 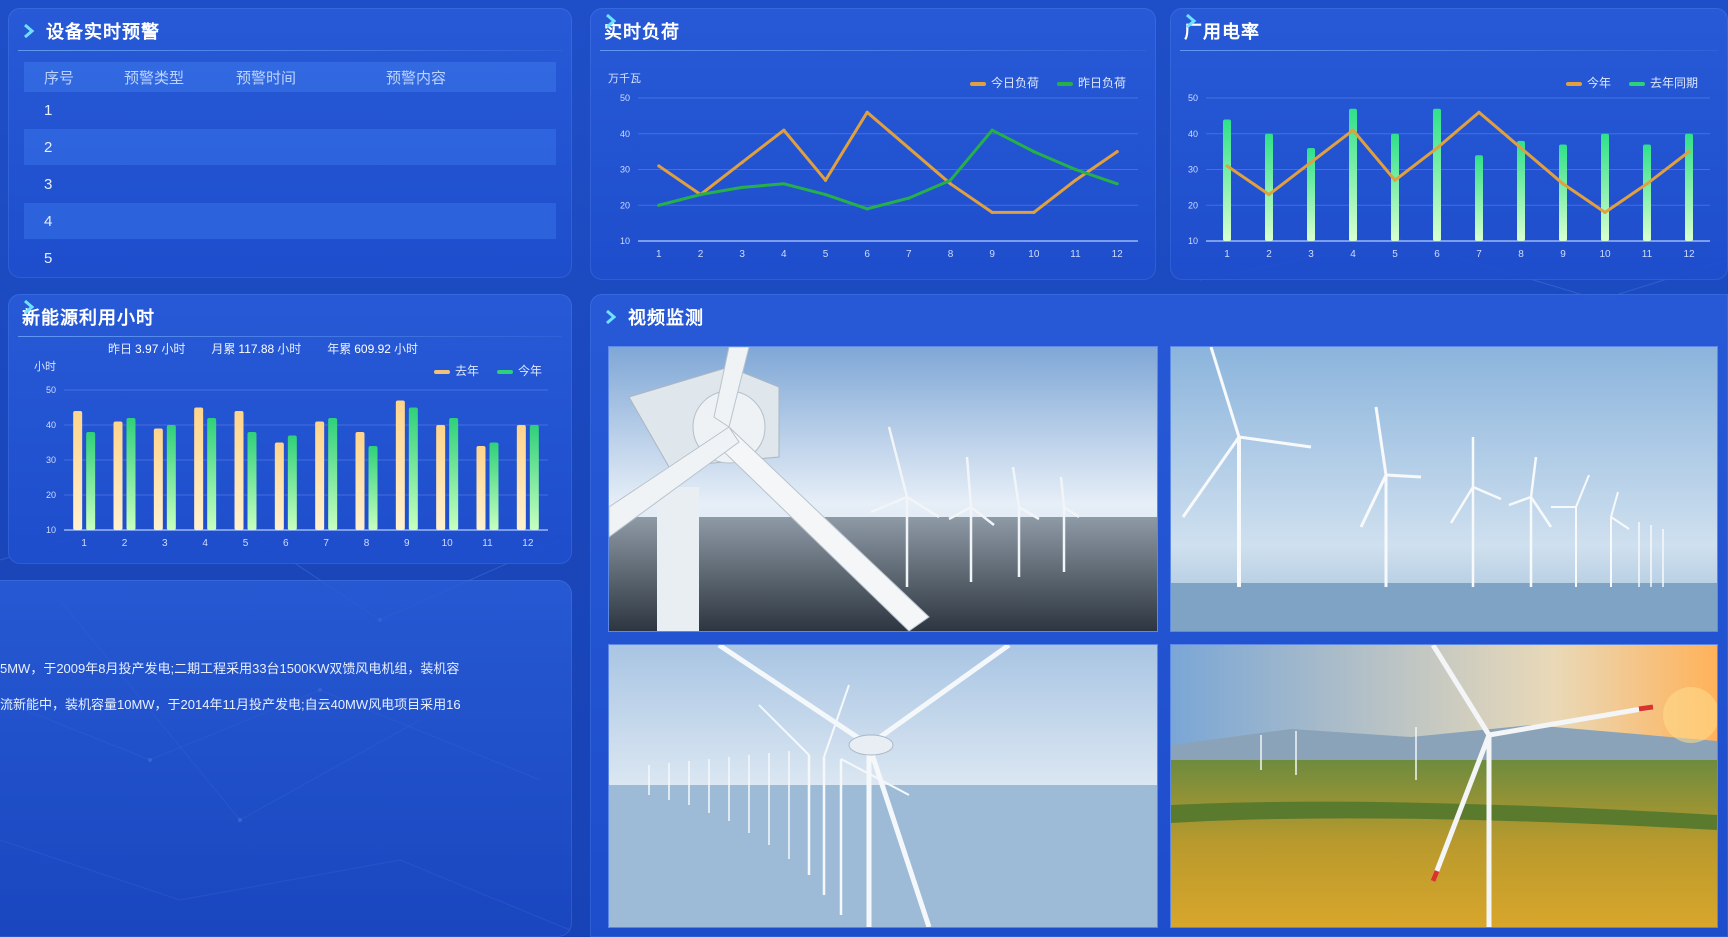 What do you see at coordinates (48, 110) in the screenshot?
I see `row-number: 1` at bounding box center [48, 110].